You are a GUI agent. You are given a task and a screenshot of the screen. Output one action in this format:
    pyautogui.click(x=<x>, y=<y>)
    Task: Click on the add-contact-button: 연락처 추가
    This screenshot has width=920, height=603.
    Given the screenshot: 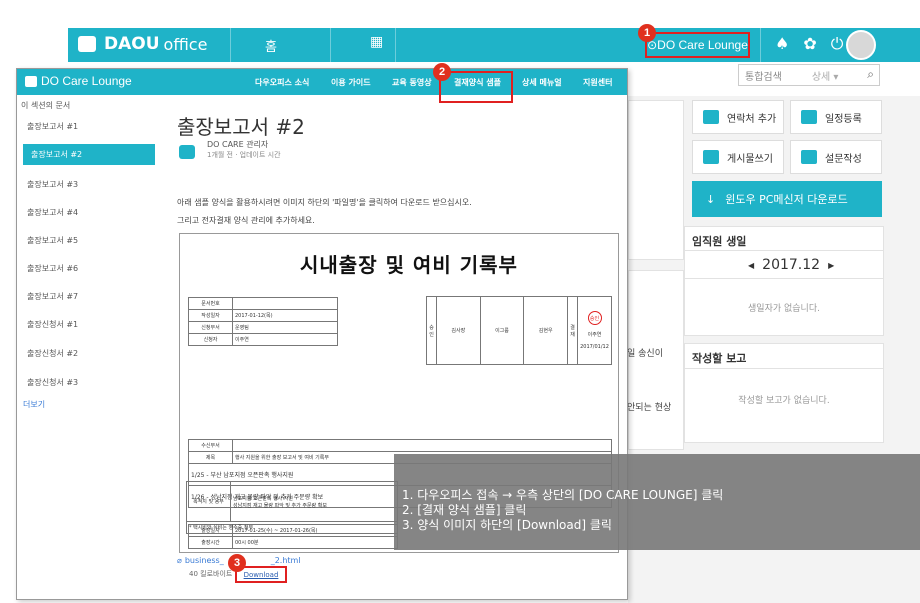 What is the action you would take?
    pyautogui.click(x=738, y=117)
    